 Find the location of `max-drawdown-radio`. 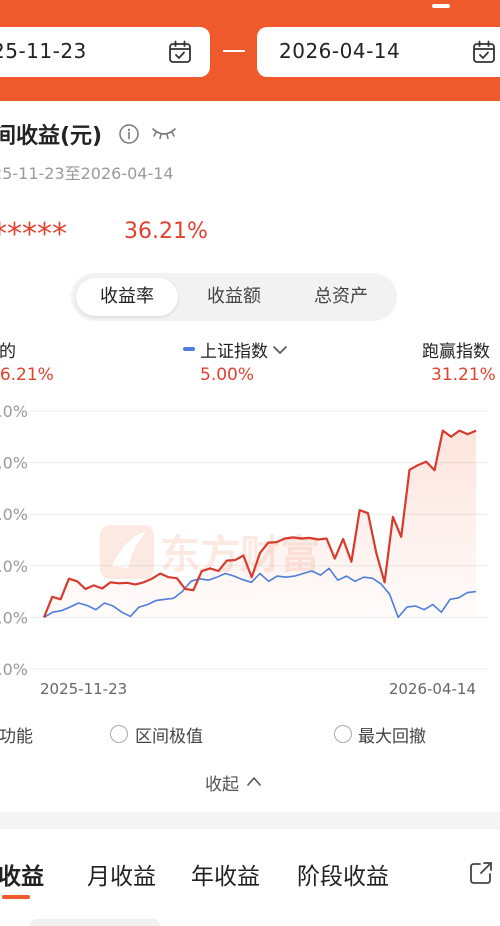

max-drawdown-radio is located at coordinates (343, 734).